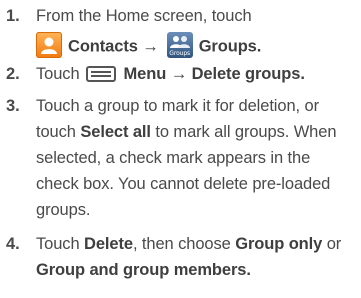 The image size is (361, 298). Describe the element at coordinates (60, 244) in the screenshot. I see `step-text: Touch` at that location.